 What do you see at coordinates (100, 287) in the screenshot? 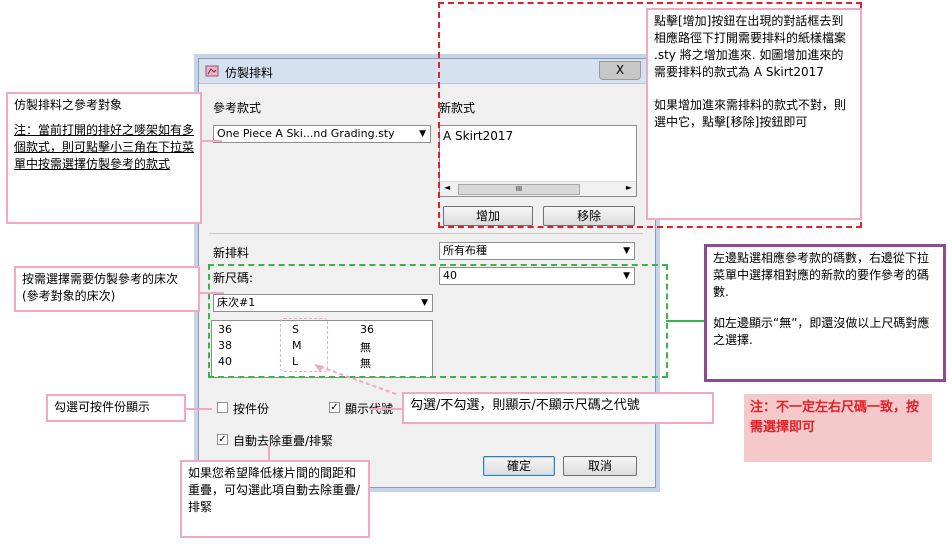
I see `note-body: 按需選擇需要仿製參考的床次(參考對象的床次)` at bounding box center [100, 287].